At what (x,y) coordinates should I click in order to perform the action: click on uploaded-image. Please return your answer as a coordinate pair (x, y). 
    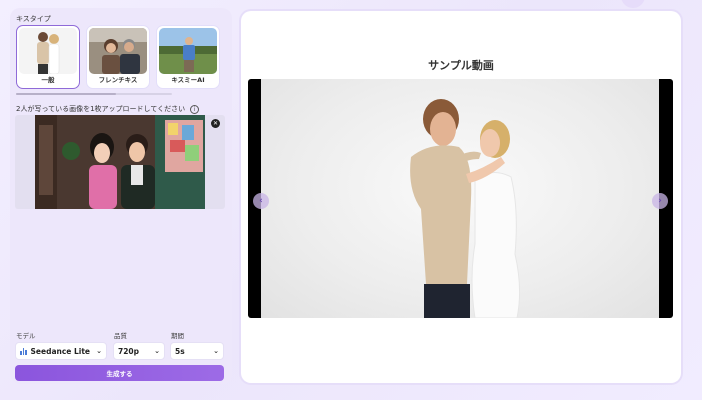
    Looking at the image, I should click on (120, 162).